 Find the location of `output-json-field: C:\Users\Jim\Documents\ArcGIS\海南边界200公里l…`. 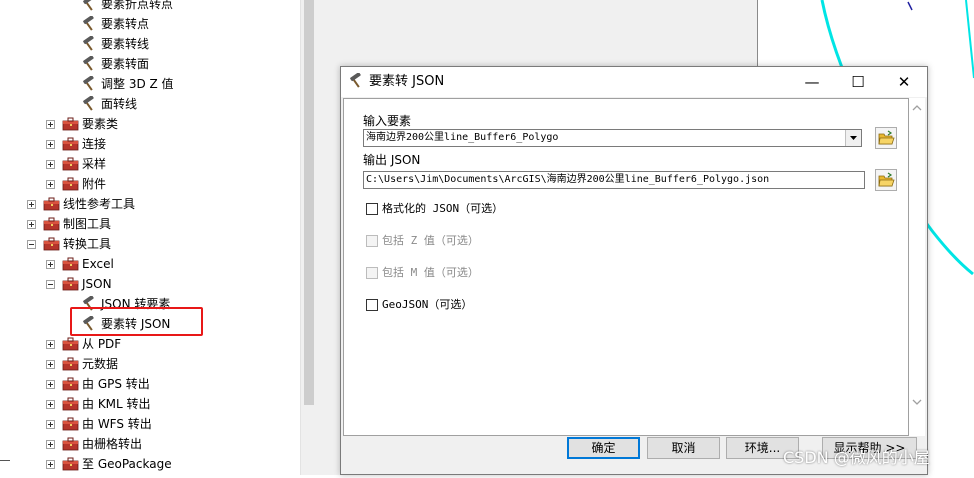

output-json-field: C:\Users\Jim\Documents\ArcGIS\海南边界200公里l… is located at coordinates (614, 180).